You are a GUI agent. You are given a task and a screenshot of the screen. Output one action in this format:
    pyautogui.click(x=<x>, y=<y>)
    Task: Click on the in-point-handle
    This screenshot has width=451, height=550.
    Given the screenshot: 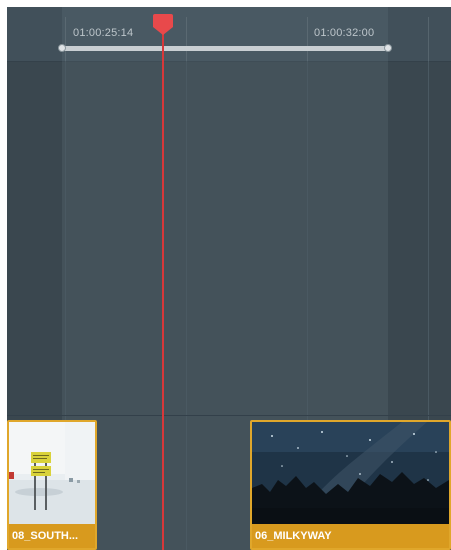 What is the action you would take?
    pyautogui.click(x=62, y=48)
    